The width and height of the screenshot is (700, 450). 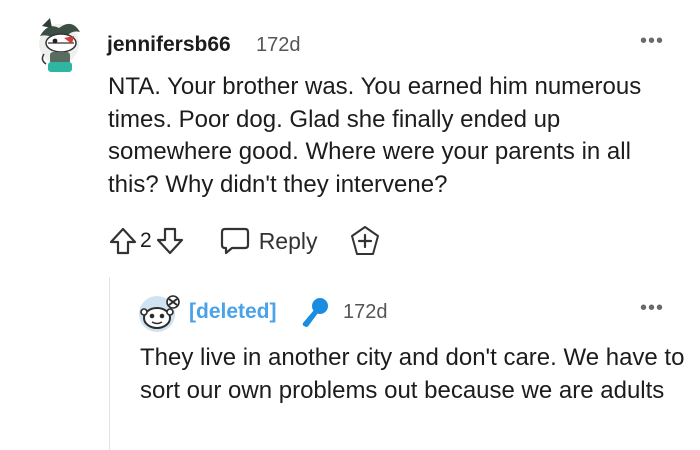 I want to click on comment-actions: 2 Reply, so click(x=245, y=241).